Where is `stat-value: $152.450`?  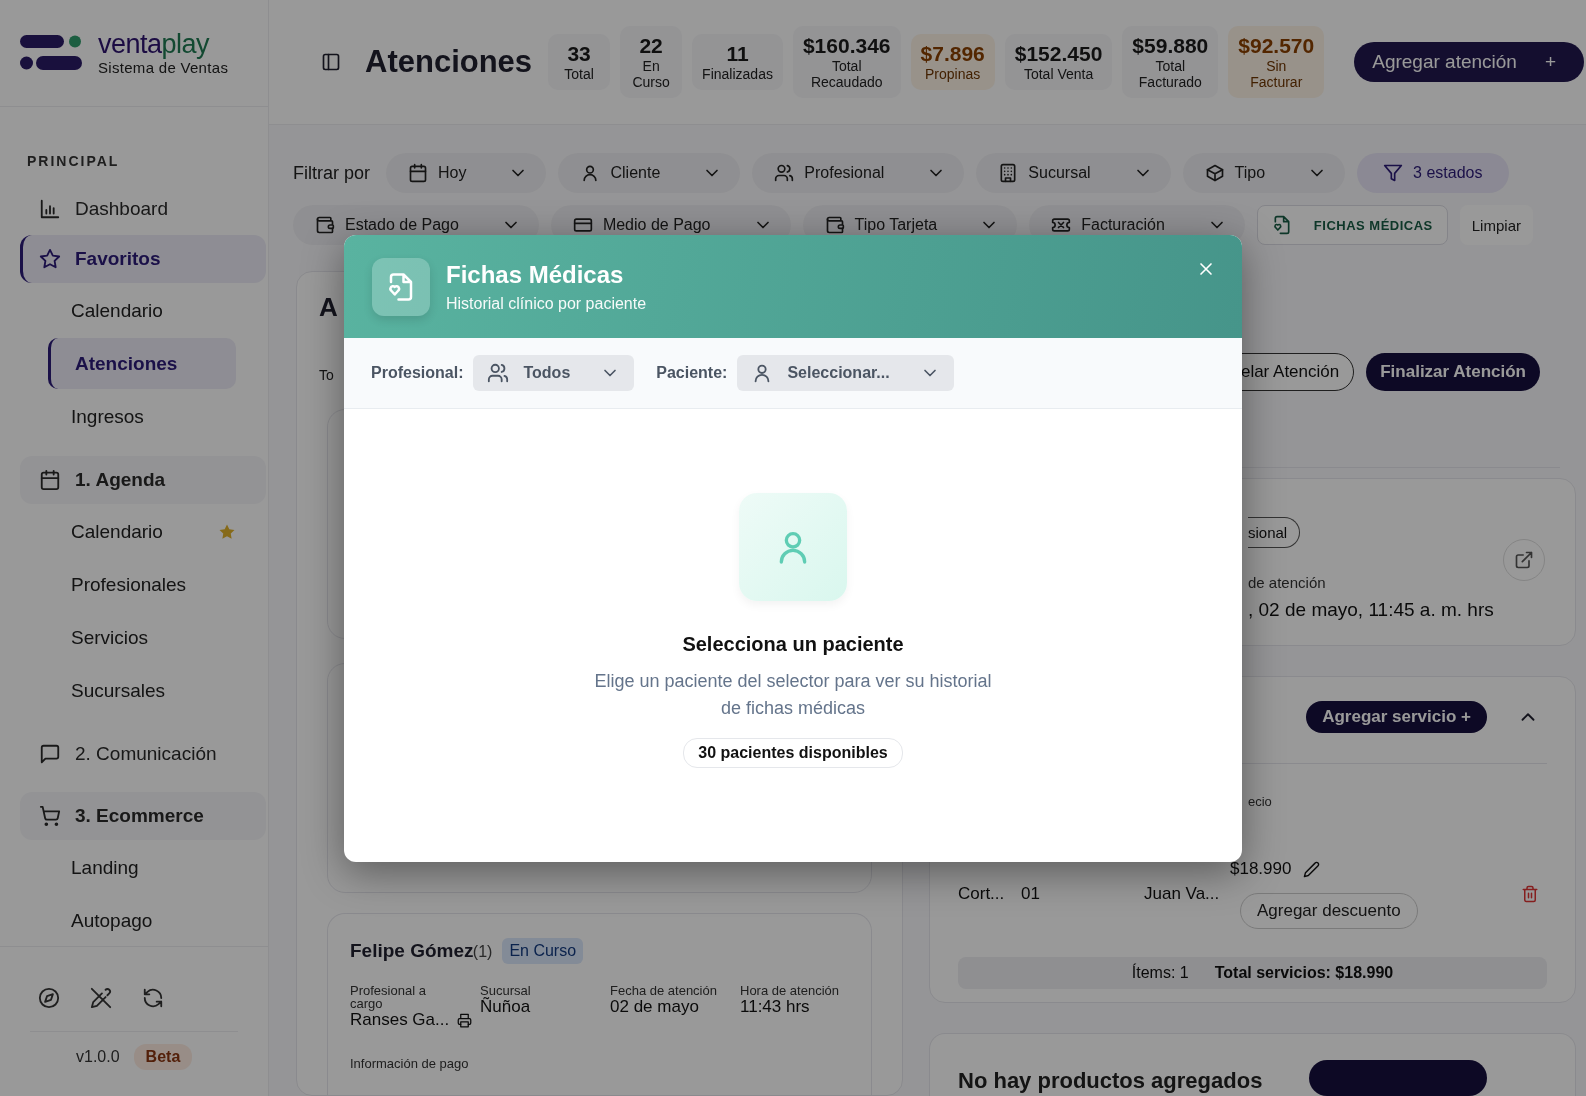
stat-value: $152.450 is located at coordinates (1058, 53).